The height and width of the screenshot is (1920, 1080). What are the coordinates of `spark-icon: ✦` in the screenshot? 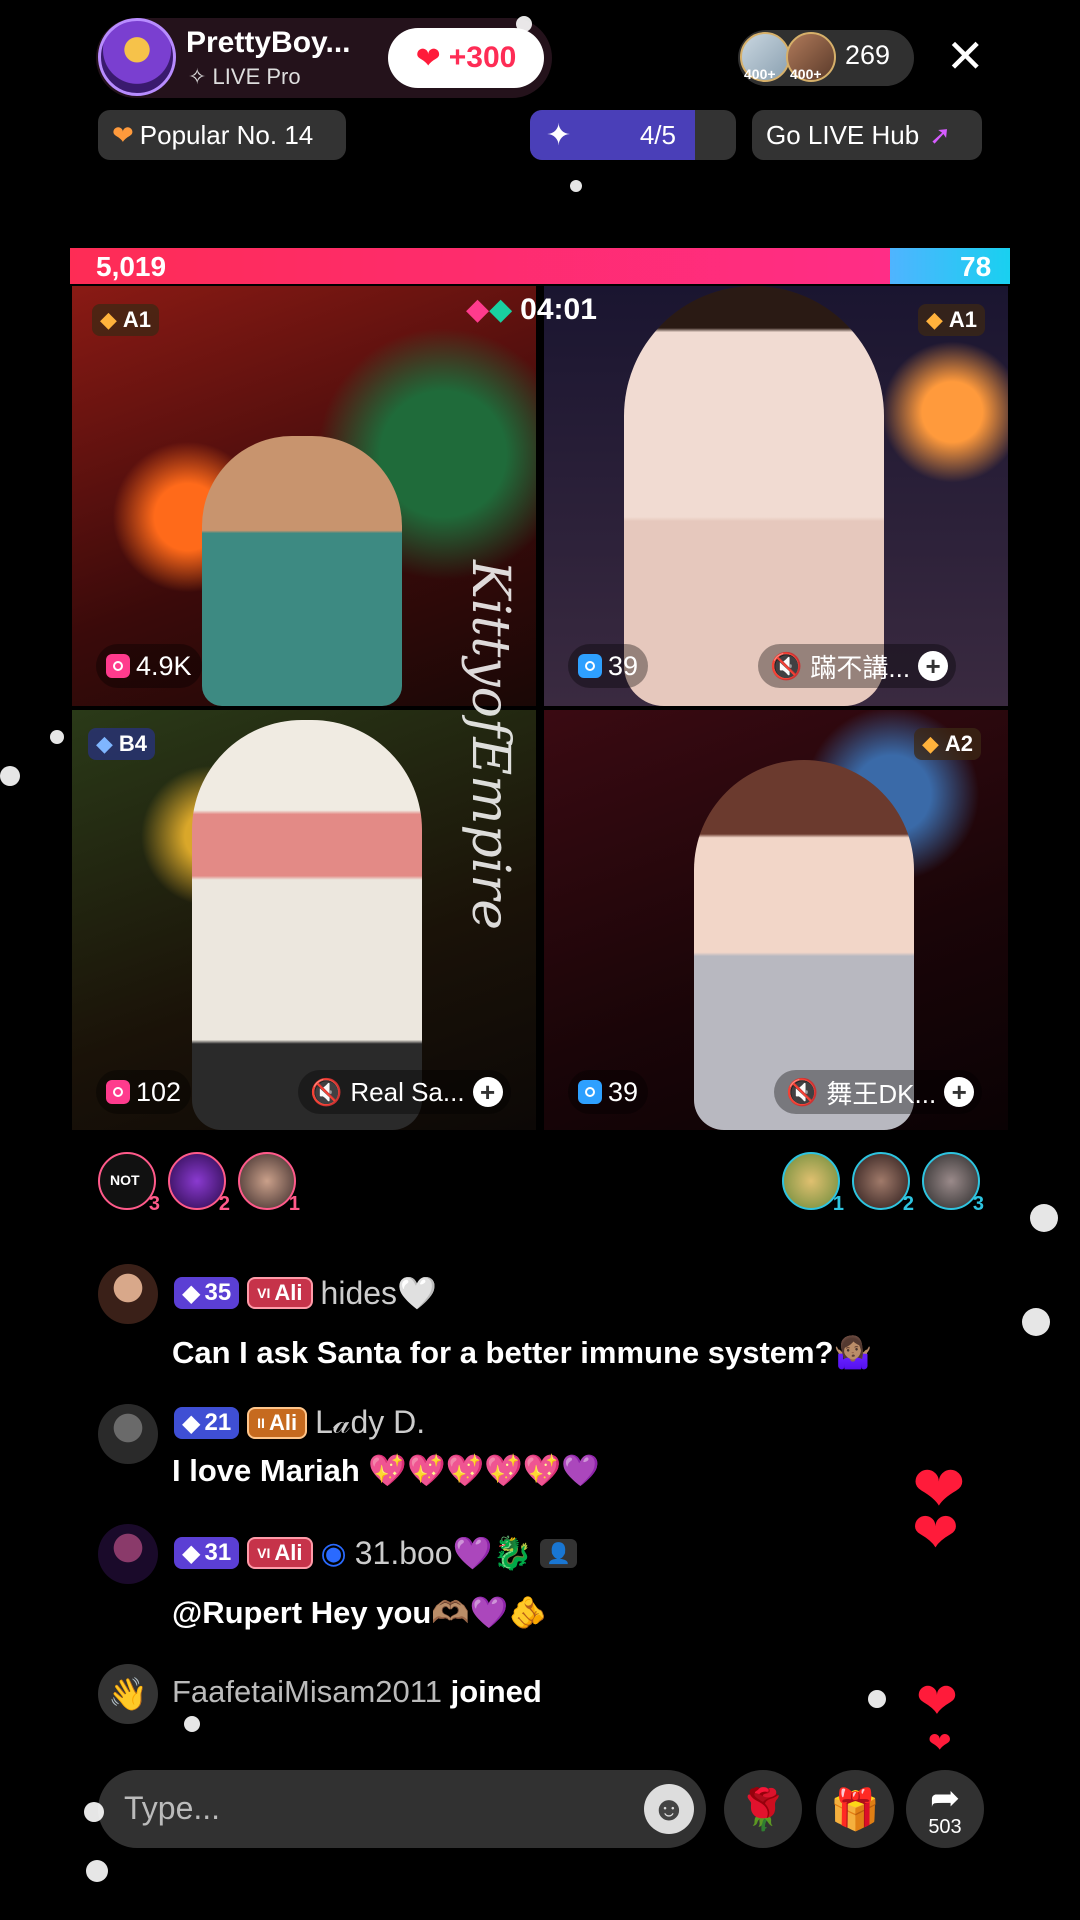 It's located at (559, 135).